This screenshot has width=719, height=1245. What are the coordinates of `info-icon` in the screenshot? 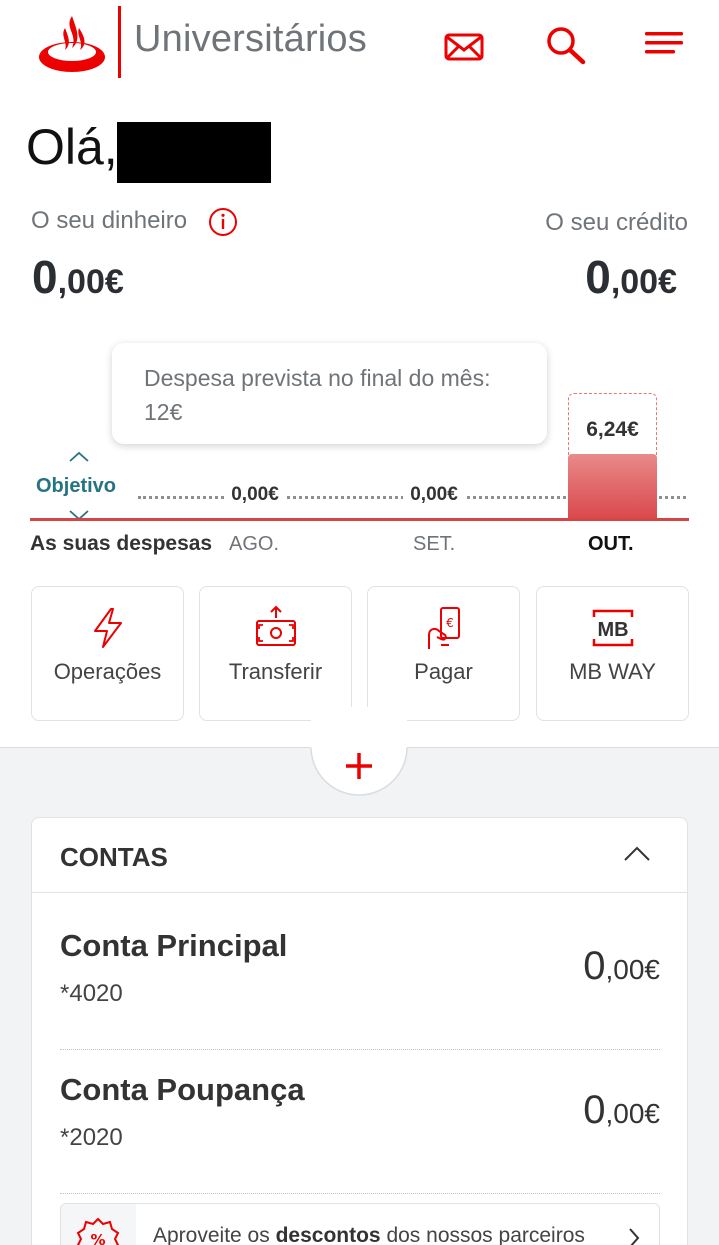 It's located at (223, 222).